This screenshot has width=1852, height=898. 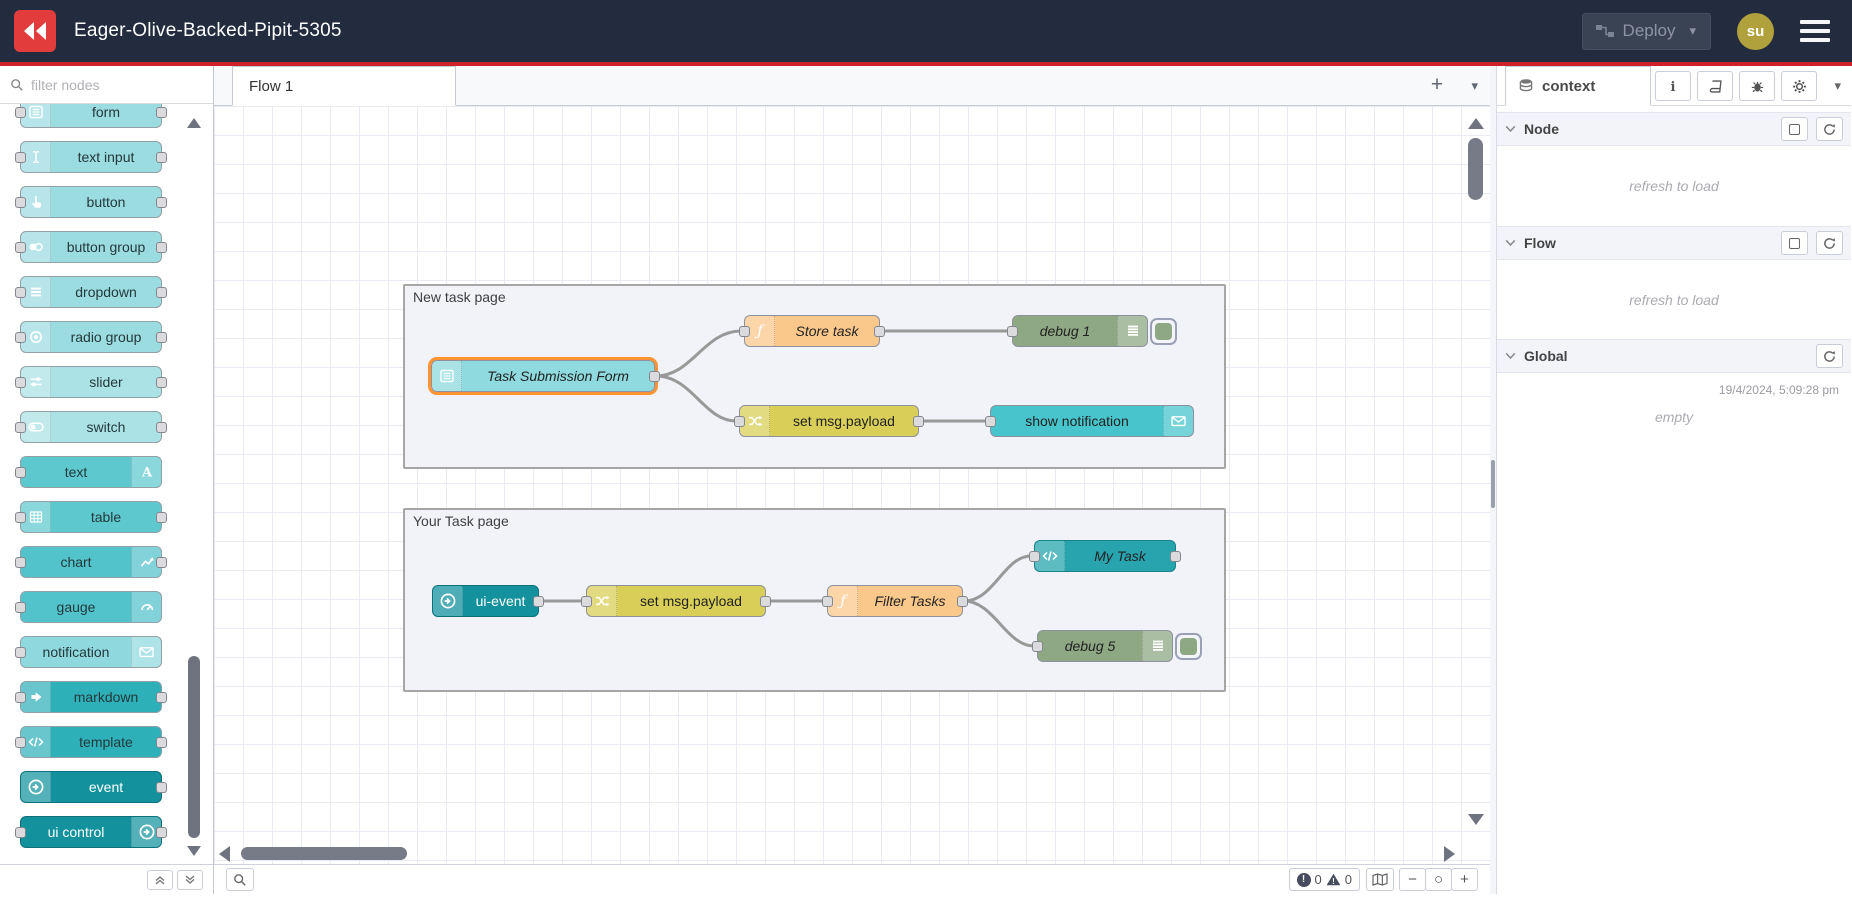 I want to click on settings-tab-button, so click(x=1799, y=86).